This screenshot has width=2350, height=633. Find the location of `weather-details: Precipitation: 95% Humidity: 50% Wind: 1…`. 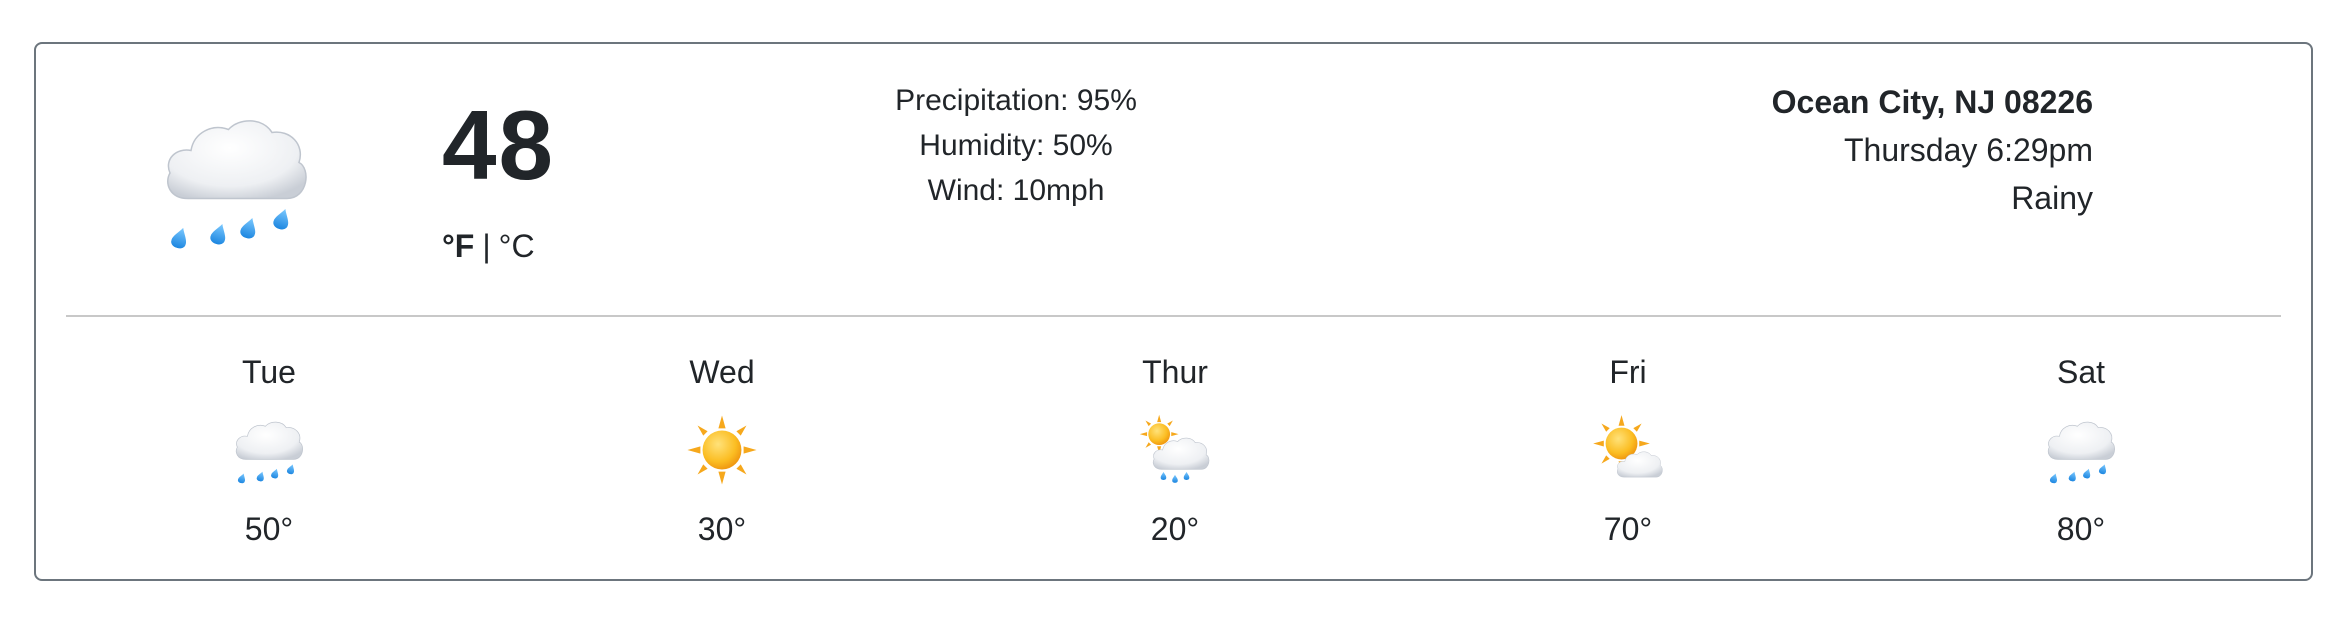

weather-details: Precipitation: 95% Humidity: 50% Wind: 1… is located at coordinates (1016, 145).